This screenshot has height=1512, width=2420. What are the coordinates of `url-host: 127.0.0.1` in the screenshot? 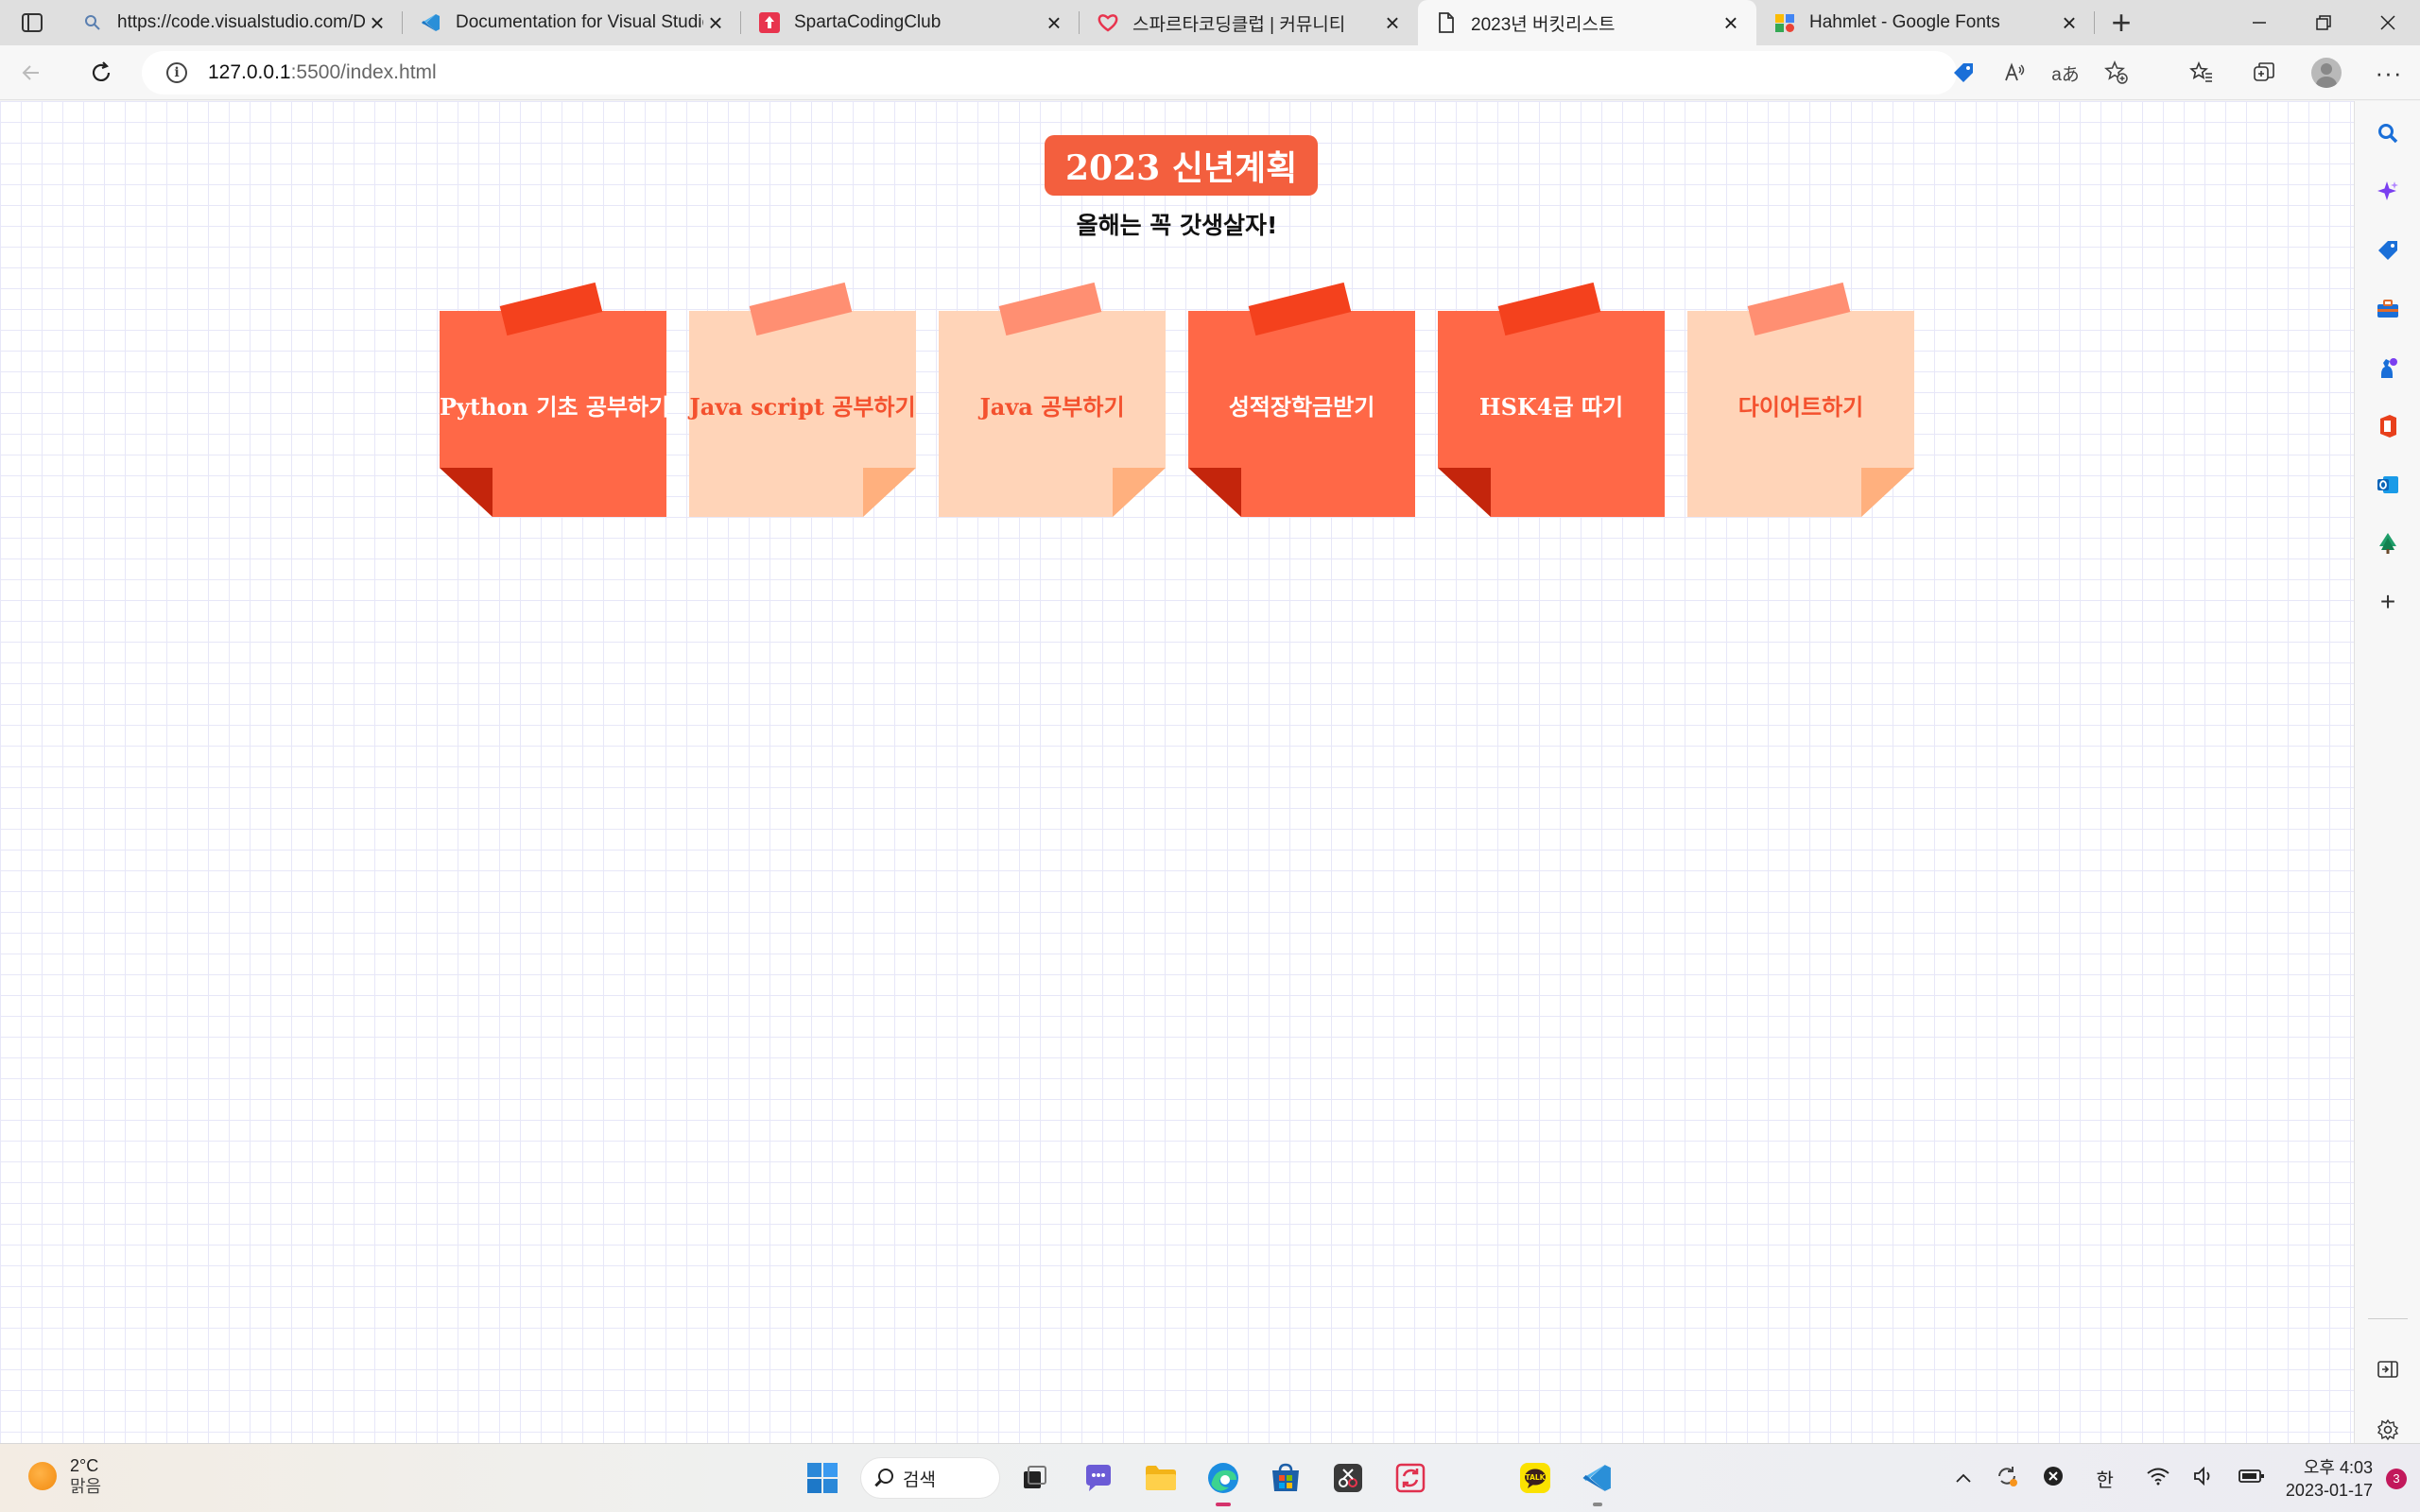 It's located at (249, 72).